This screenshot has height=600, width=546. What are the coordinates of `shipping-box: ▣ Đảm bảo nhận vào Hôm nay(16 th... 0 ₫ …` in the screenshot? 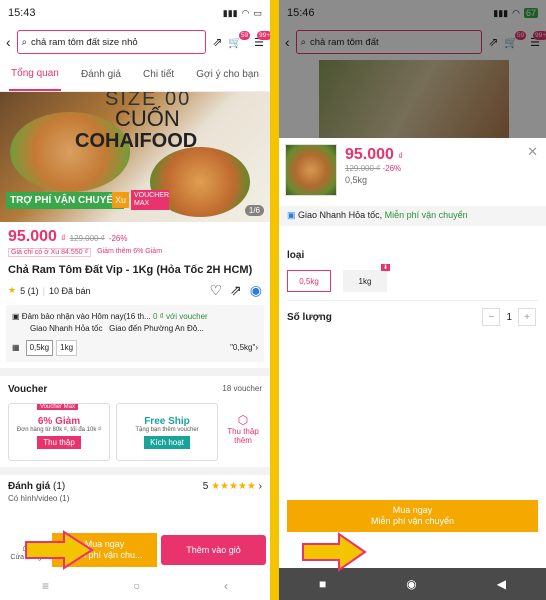 It's located at (135, 333).